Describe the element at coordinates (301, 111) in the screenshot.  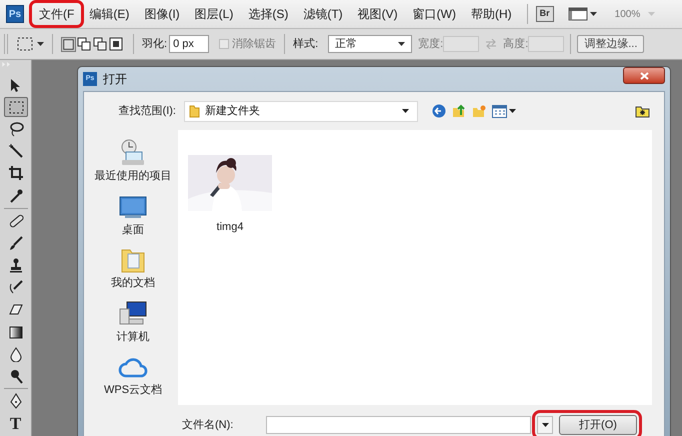
I see `look-in-dropdown: 新建文件夹` at that location.